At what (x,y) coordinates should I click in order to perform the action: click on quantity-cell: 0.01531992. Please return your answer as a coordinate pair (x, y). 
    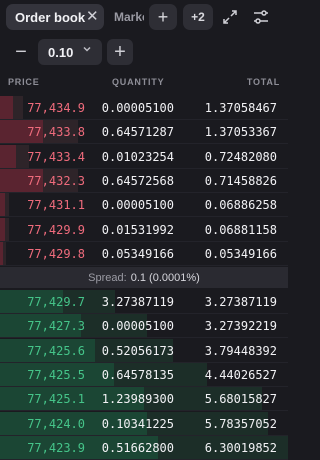
    Looking at the image, I should click on (137, 229).